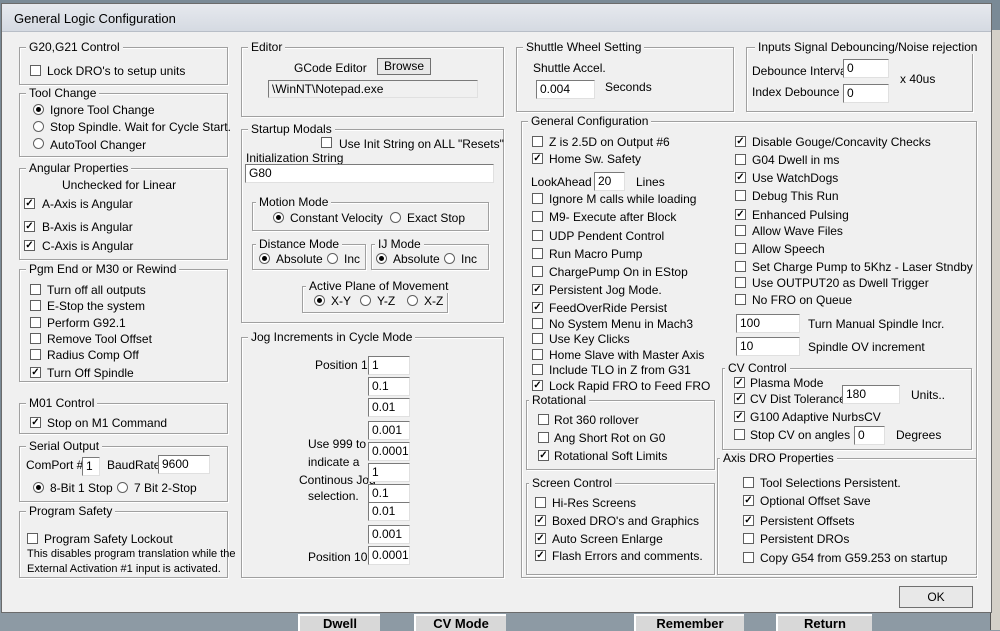  What do you see at coordinates (91, 466) in the screenshot?
I see `comport-input: 1` at bounding box center [91, 466].